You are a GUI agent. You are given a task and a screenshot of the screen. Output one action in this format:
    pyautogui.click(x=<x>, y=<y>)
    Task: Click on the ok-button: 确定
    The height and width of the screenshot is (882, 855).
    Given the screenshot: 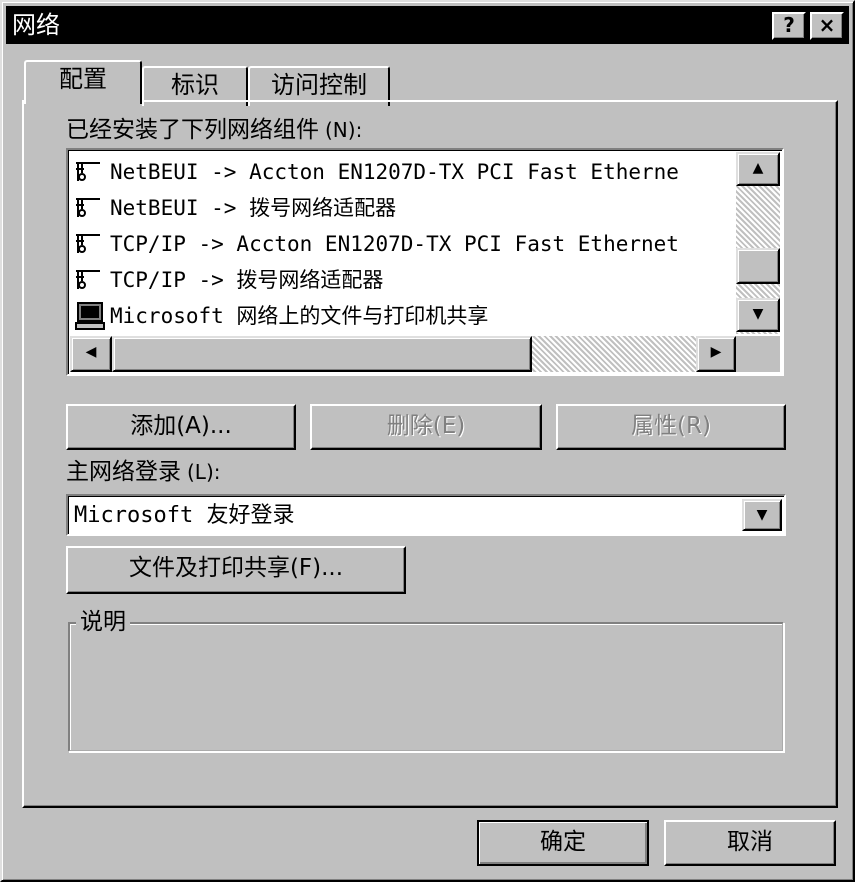 What is the action you would take?
    pyautogui.click(x=563, y=843)
    